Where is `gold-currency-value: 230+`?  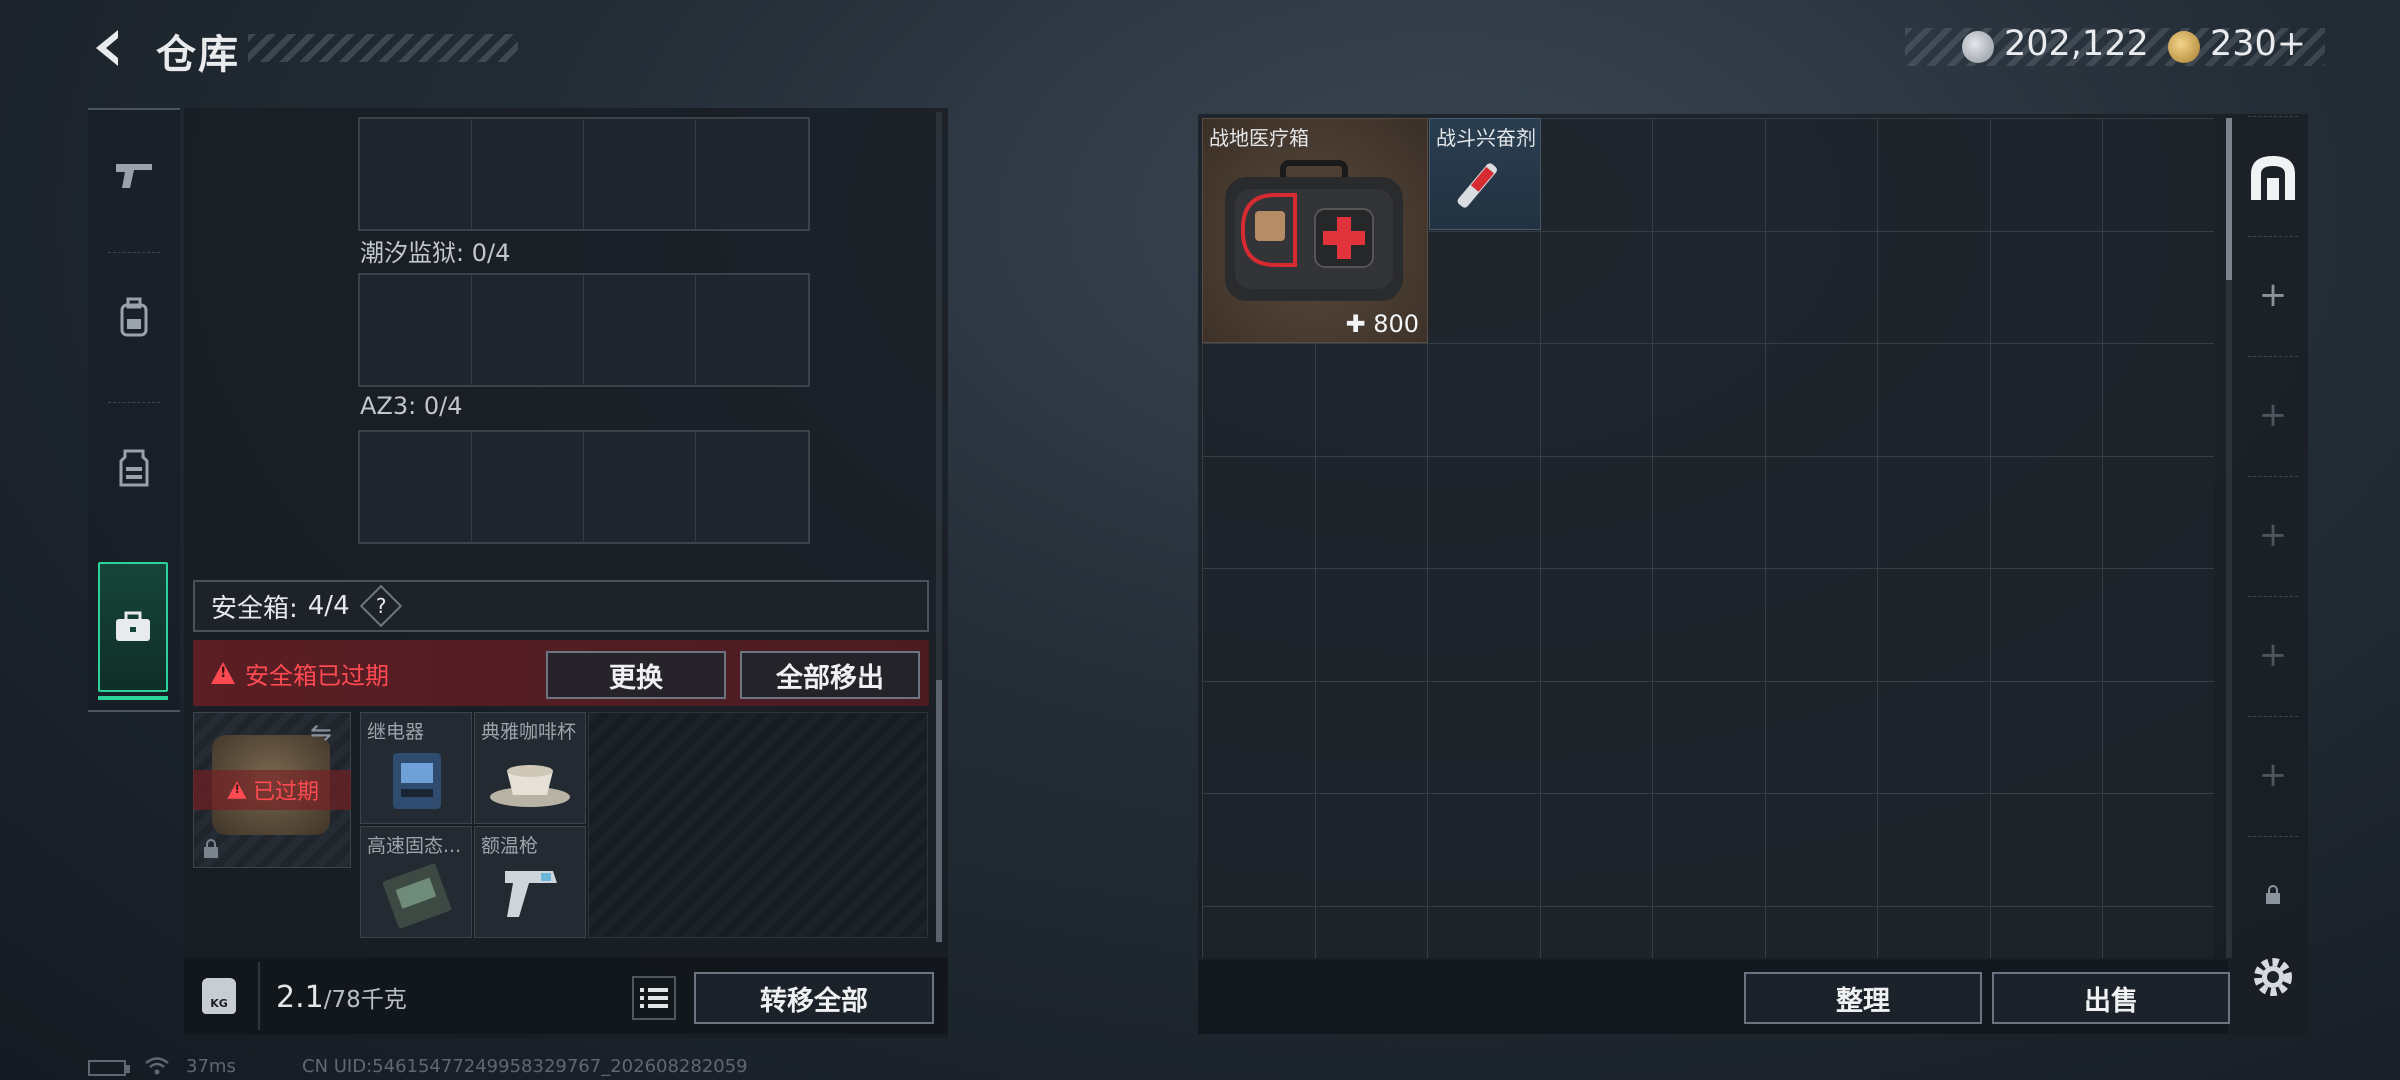 gold-currency-value: 230+ is located at coordinates (2258, 44).